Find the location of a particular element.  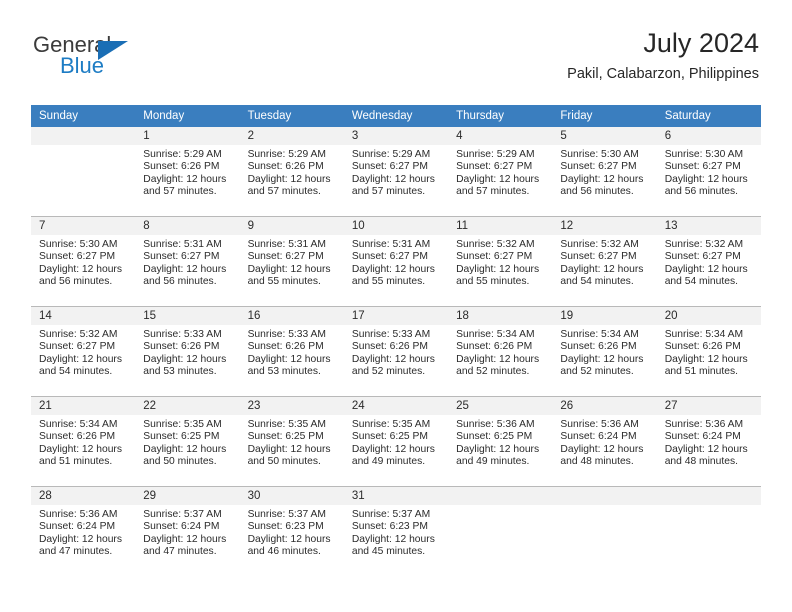

sunrise-text: Sunrise: 5:30 AM is located at coordinates (599, 154).